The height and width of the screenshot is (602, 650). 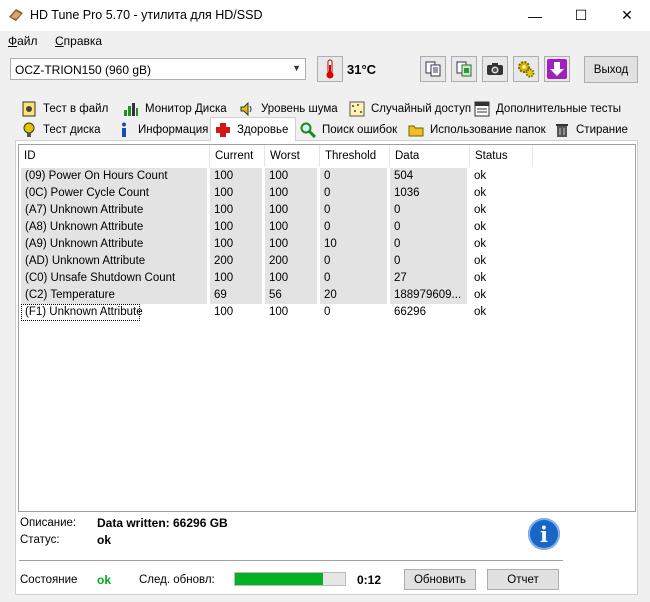 I want to click on description-value: Data written: 66296 GB, so click(x=162, y=523).